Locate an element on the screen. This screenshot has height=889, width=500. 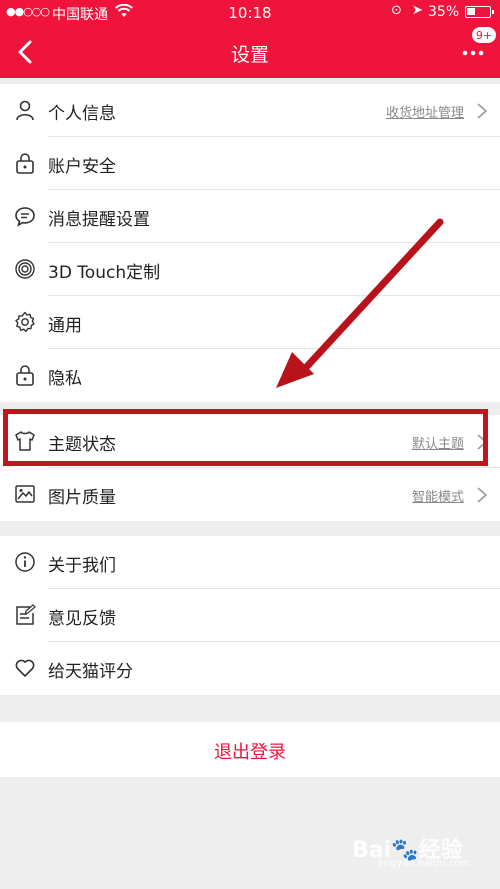
row-general: 通用 is located at coordinates (250, 322).